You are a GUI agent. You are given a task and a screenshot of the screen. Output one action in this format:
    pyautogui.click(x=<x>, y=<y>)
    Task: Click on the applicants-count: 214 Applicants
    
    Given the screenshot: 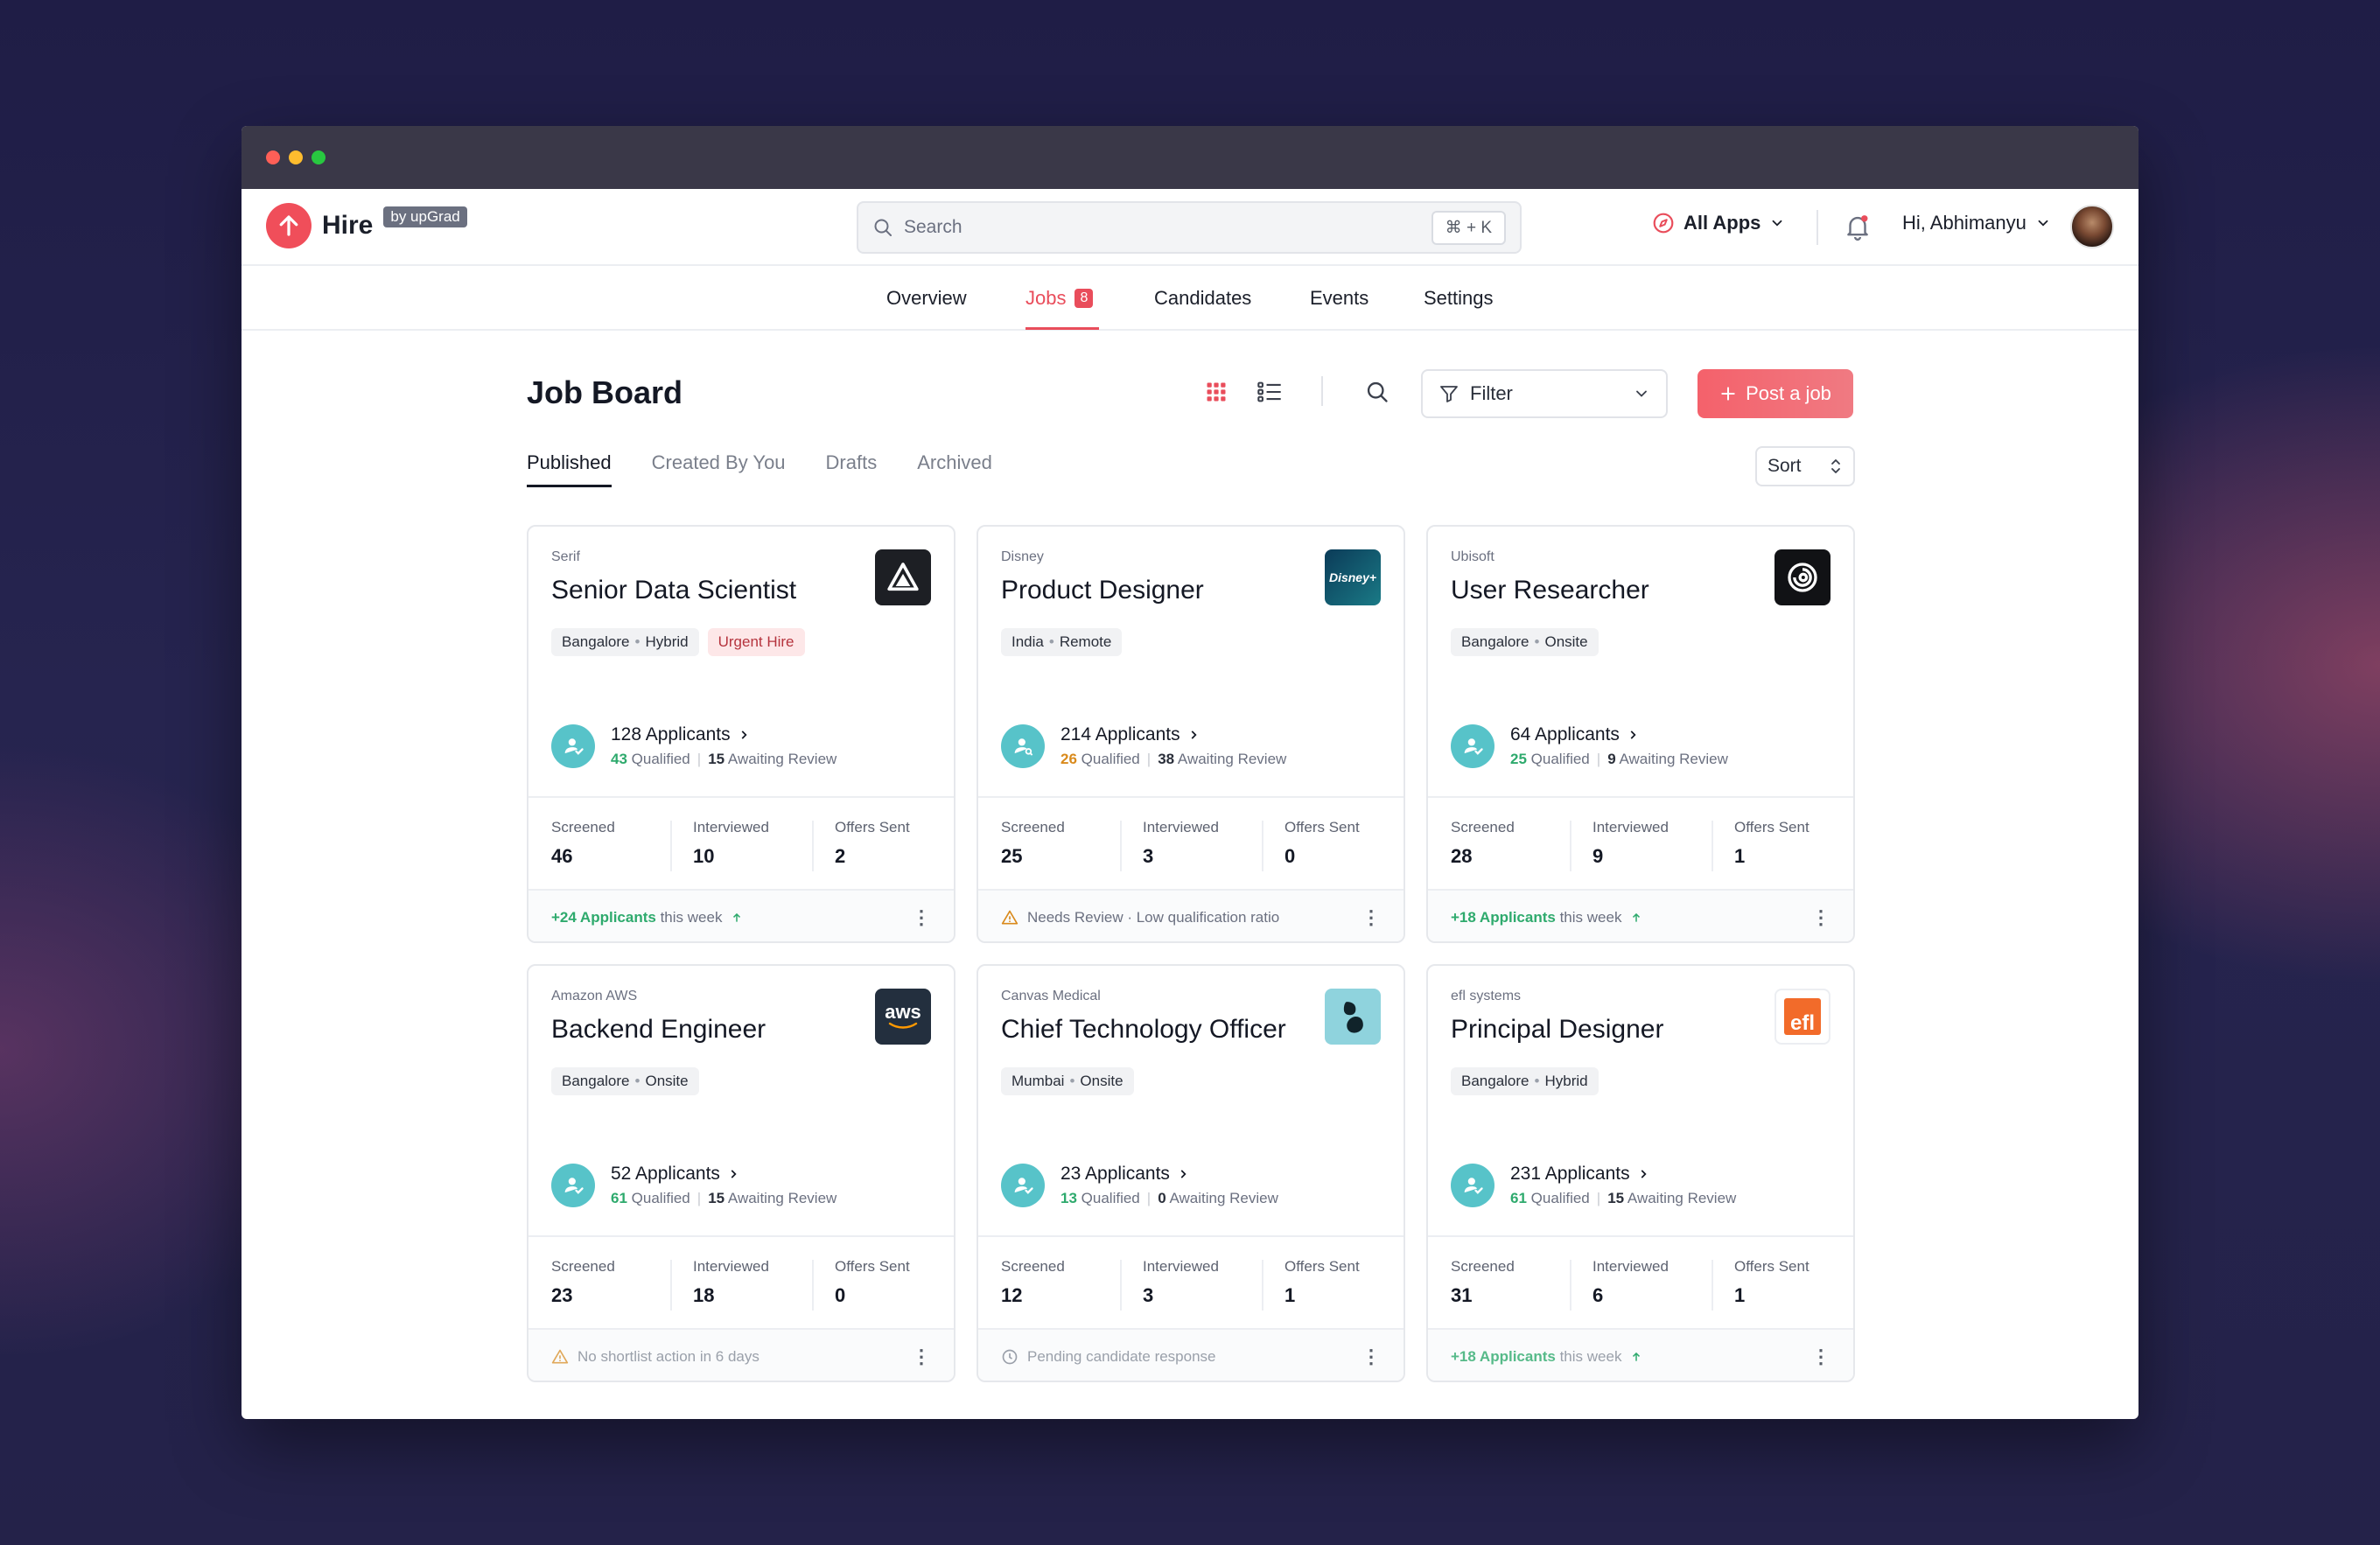 What is the action you would take?
    pyautogui.click(x=1173, y=734)
    